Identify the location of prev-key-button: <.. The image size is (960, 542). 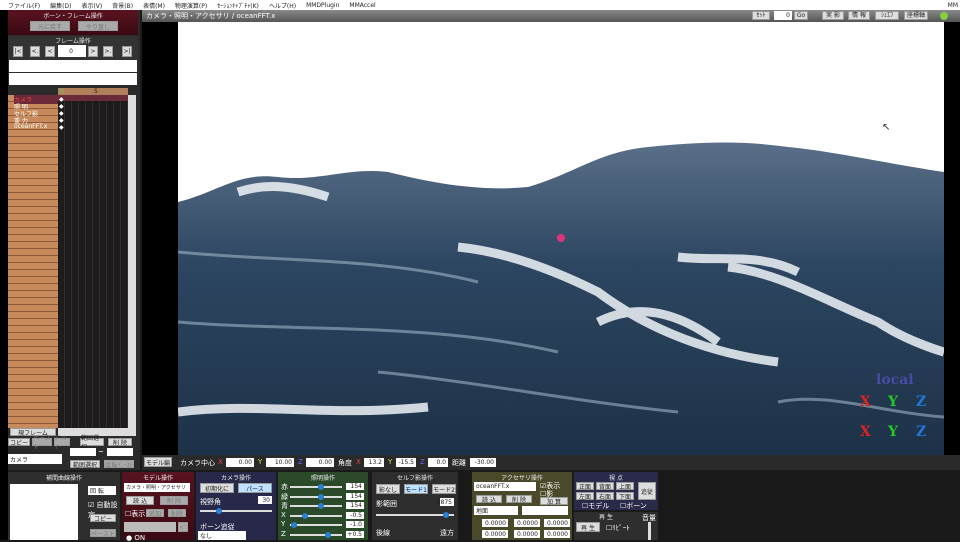
(35, 51).